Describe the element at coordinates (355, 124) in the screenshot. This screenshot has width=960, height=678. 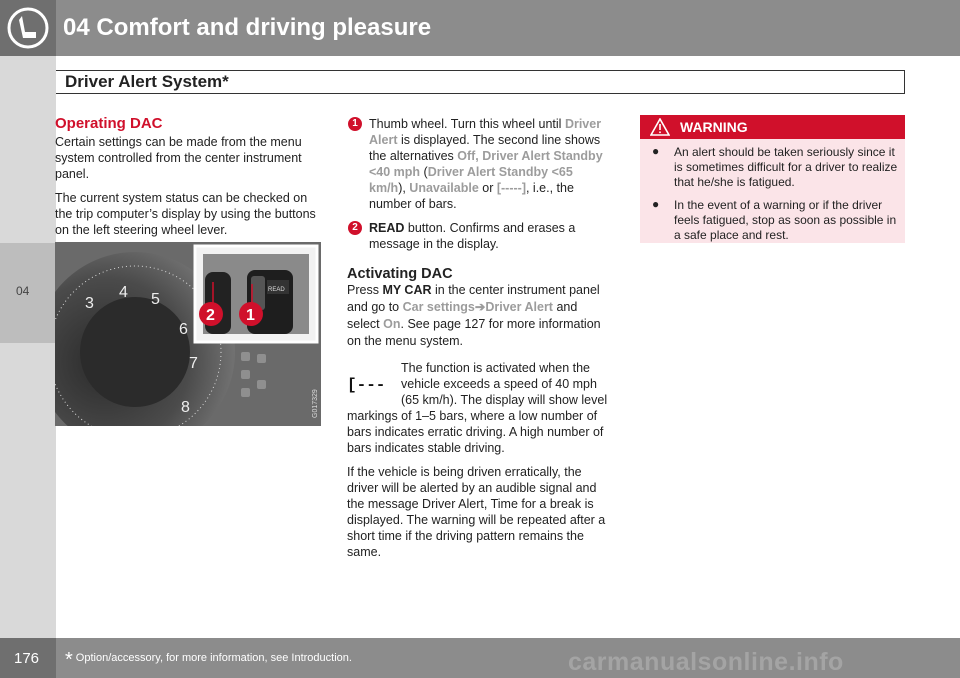
I see `number-1-icon: 1` at that location.